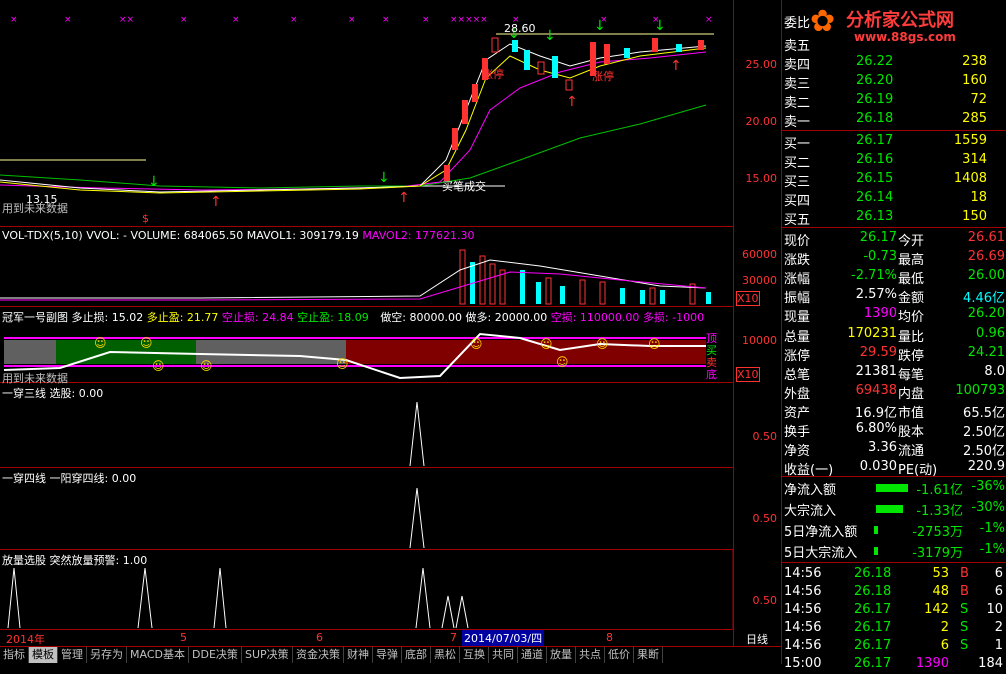 The width and height of the screenshot is (1006, 674). What do you see at coordinates (107, 655) in the screenshot?
I see `tab-3: 另存为` at bounding box center [107, 655].